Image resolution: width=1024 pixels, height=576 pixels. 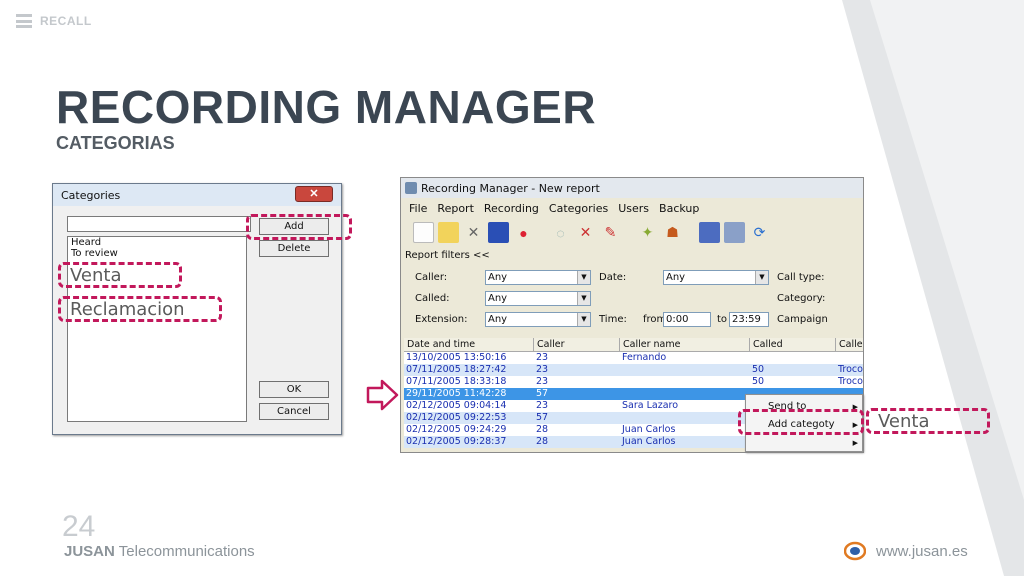 I want to click on extension-value: Any, so click(x=498, y=319).